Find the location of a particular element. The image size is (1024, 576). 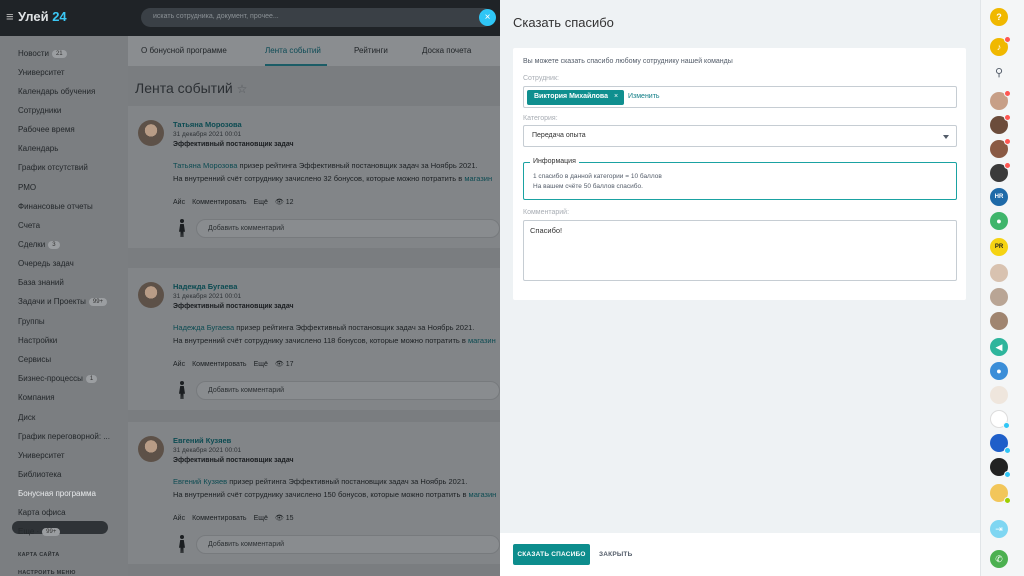

sidebar-item: РМО is located at coordinates (27, 187).